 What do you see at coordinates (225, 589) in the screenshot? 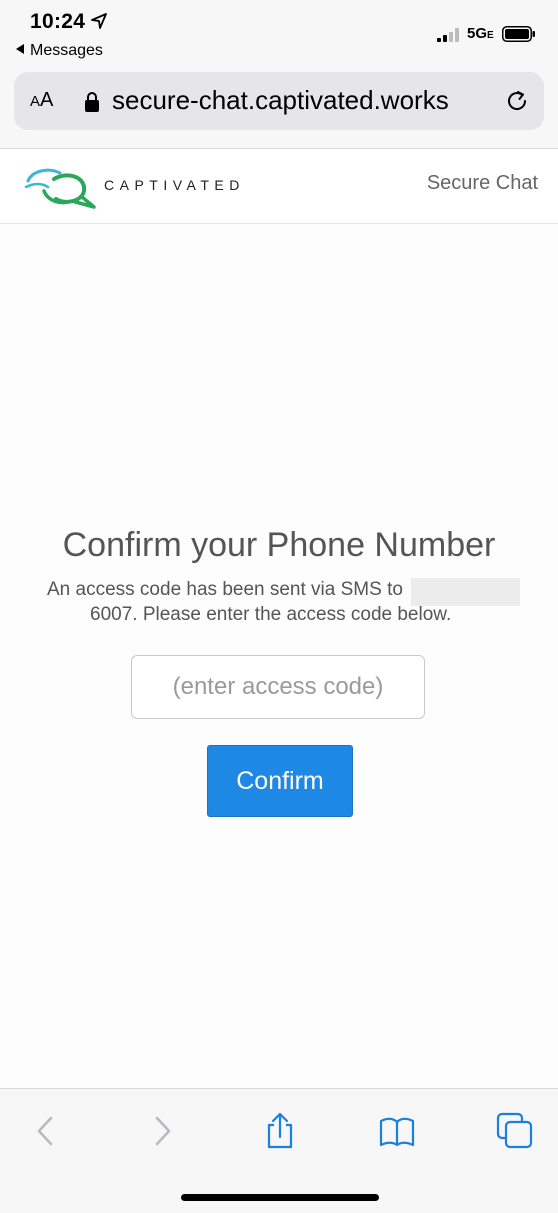
I see `sms-message-line1: An access code has been sent via SMS to` at bounding box center [225, 589].